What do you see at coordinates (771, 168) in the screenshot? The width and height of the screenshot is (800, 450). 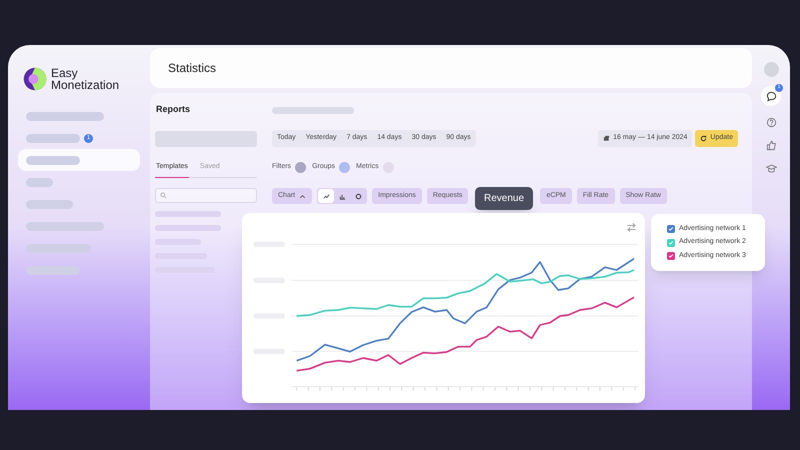 I see `graduation-cap-icon` at bounding box center [771, 168].